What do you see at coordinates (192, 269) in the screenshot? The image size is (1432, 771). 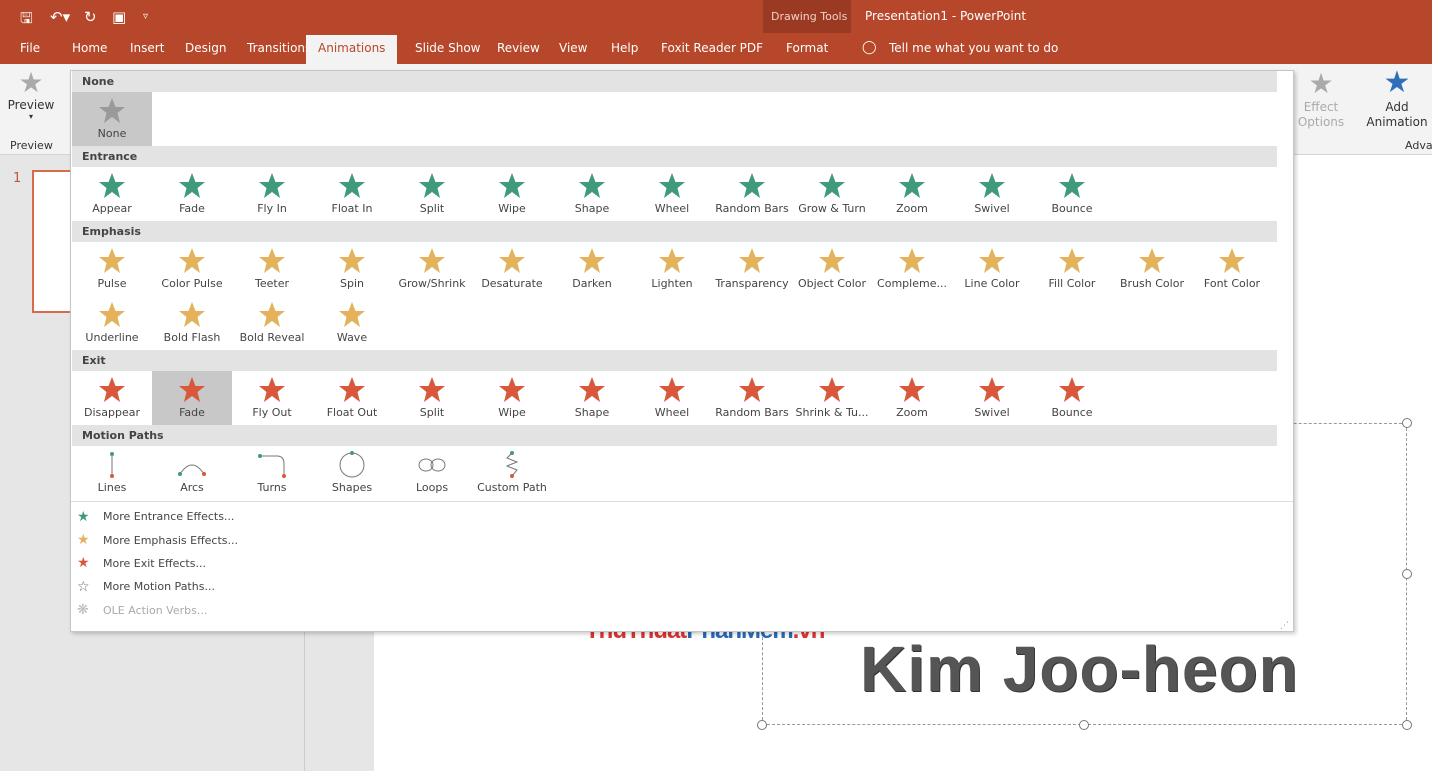 I see `emphasis-effect-color-pulse: Color Pulse` at bounding box center [192, 269].